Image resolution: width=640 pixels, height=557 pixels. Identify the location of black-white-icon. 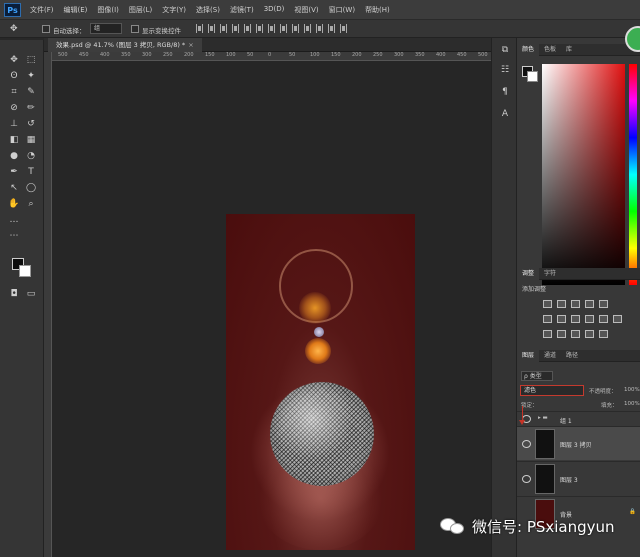
(575, 319).